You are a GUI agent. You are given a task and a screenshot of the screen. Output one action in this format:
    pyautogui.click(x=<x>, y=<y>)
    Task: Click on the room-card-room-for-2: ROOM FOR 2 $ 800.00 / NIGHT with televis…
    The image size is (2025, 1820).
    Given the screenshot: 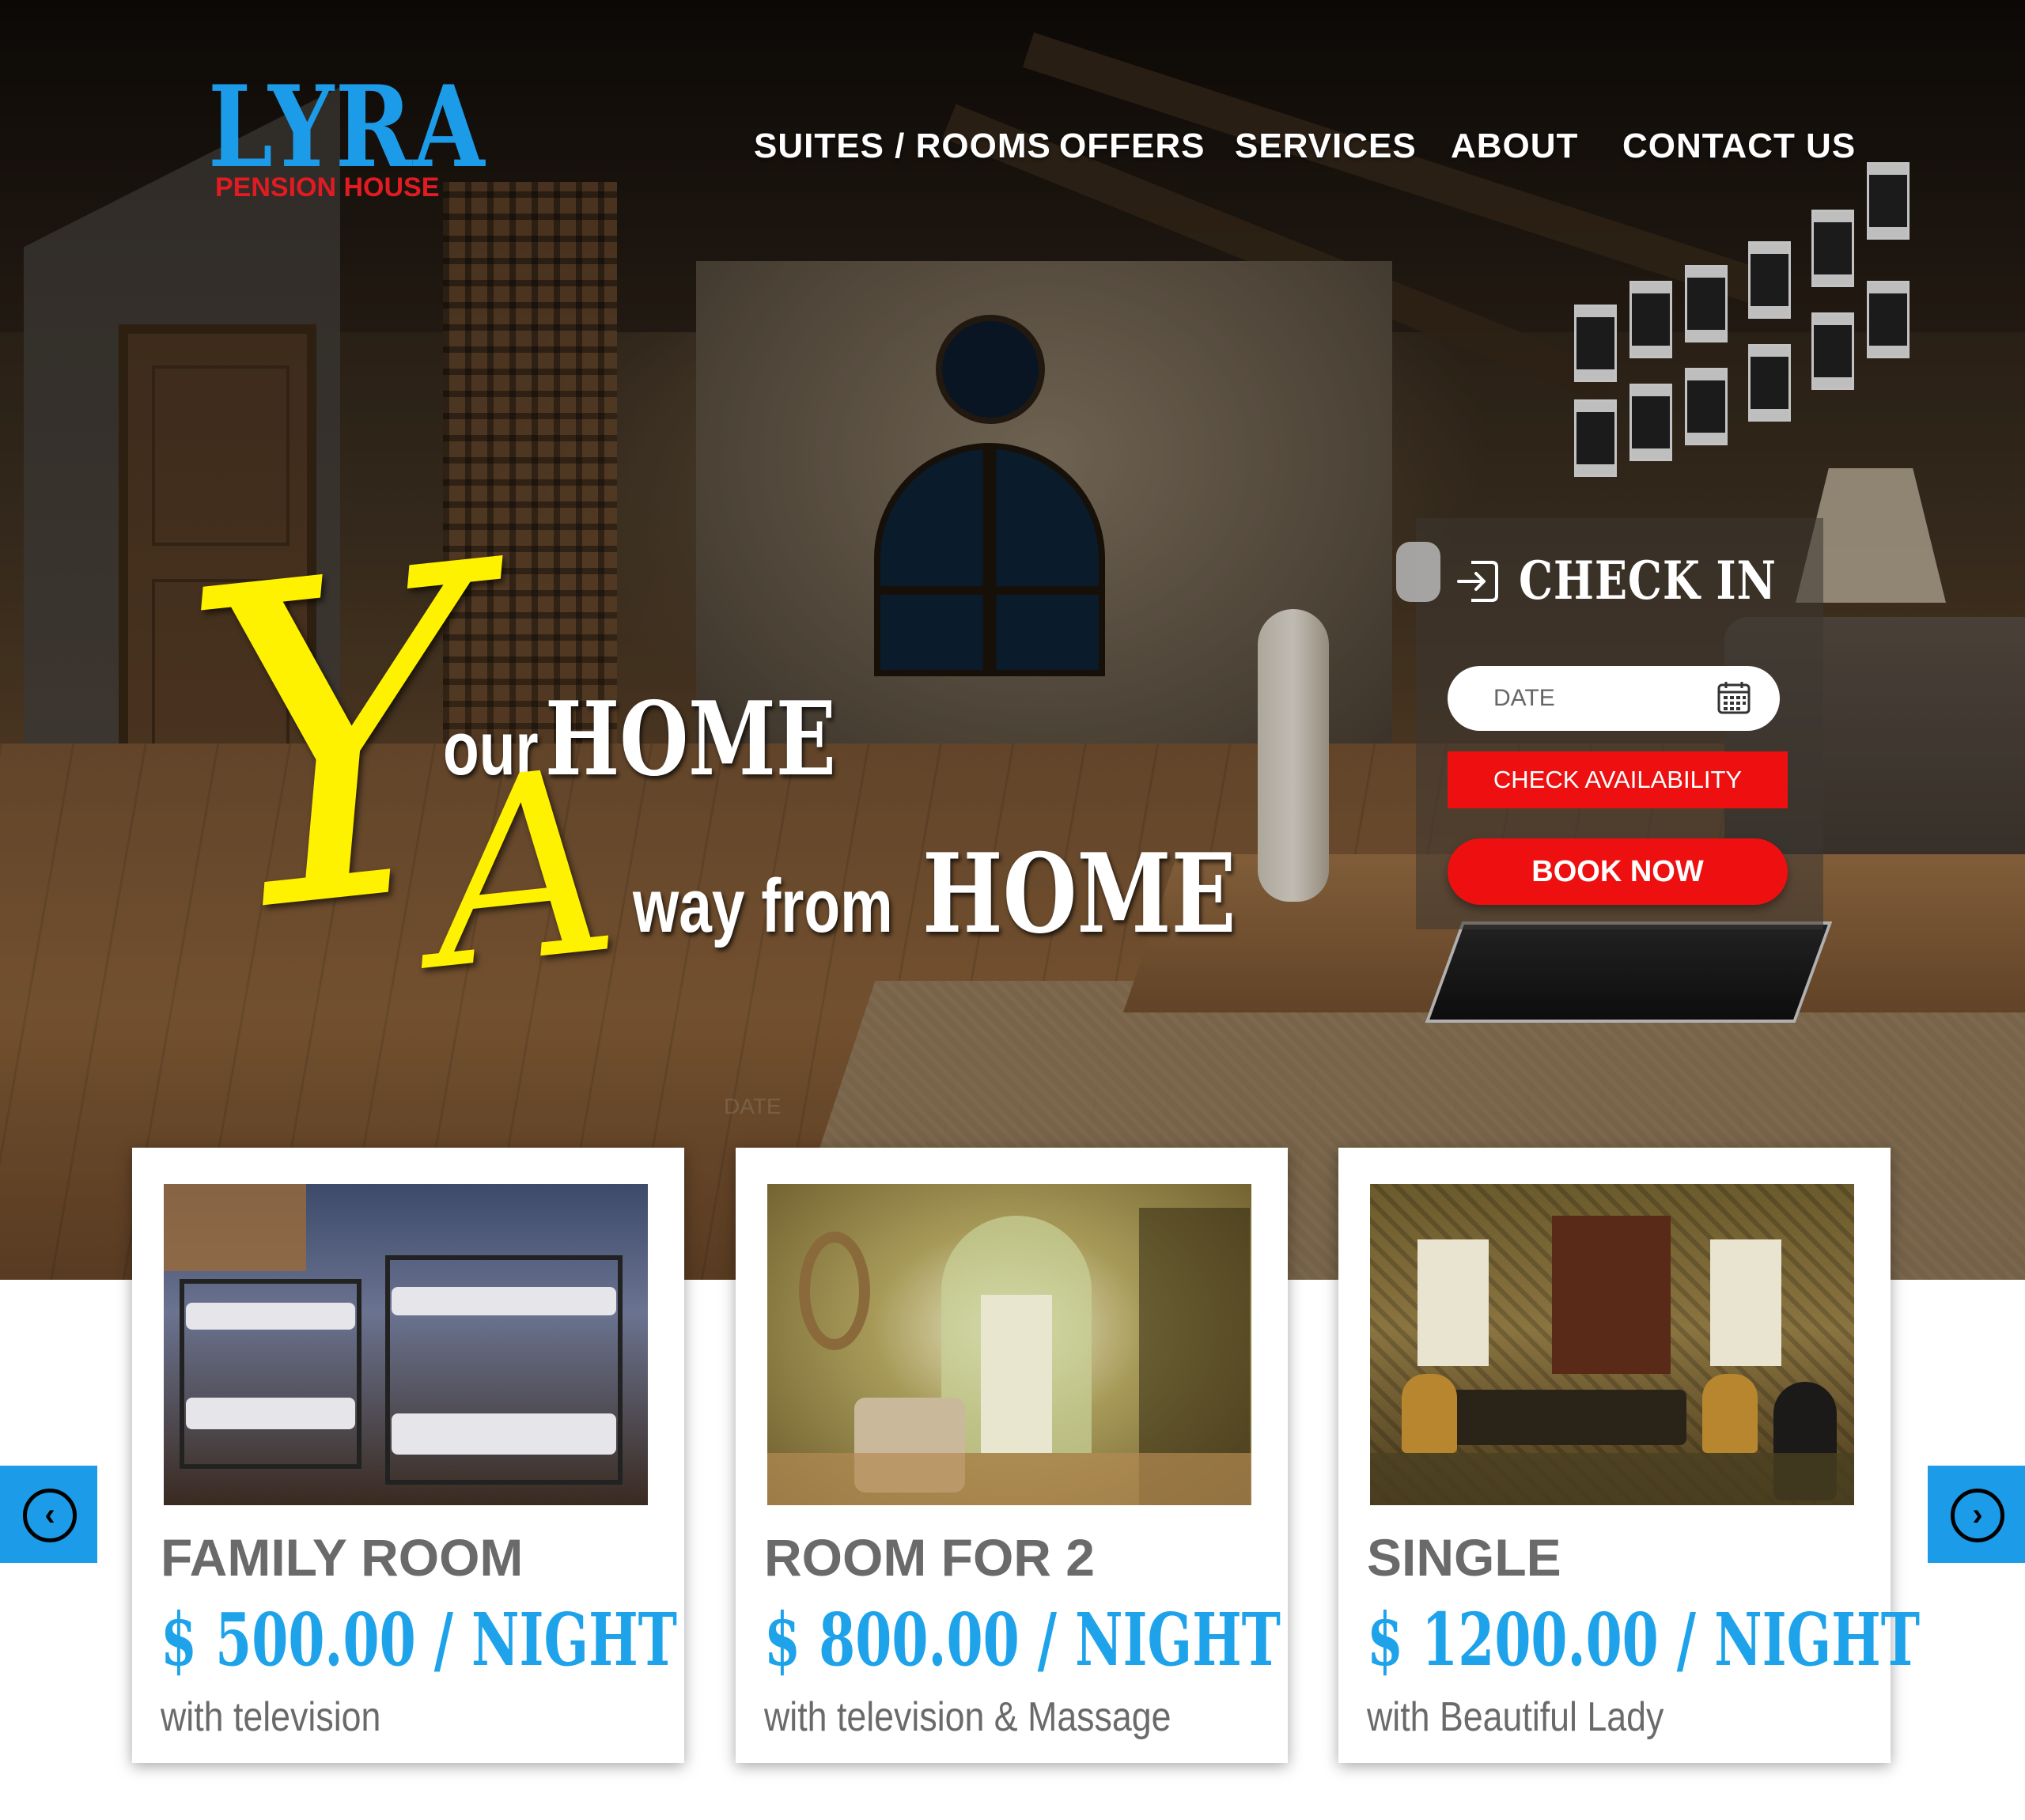 What is the action you would take?
    pyautogui.click(x=1012, y=1455)
    